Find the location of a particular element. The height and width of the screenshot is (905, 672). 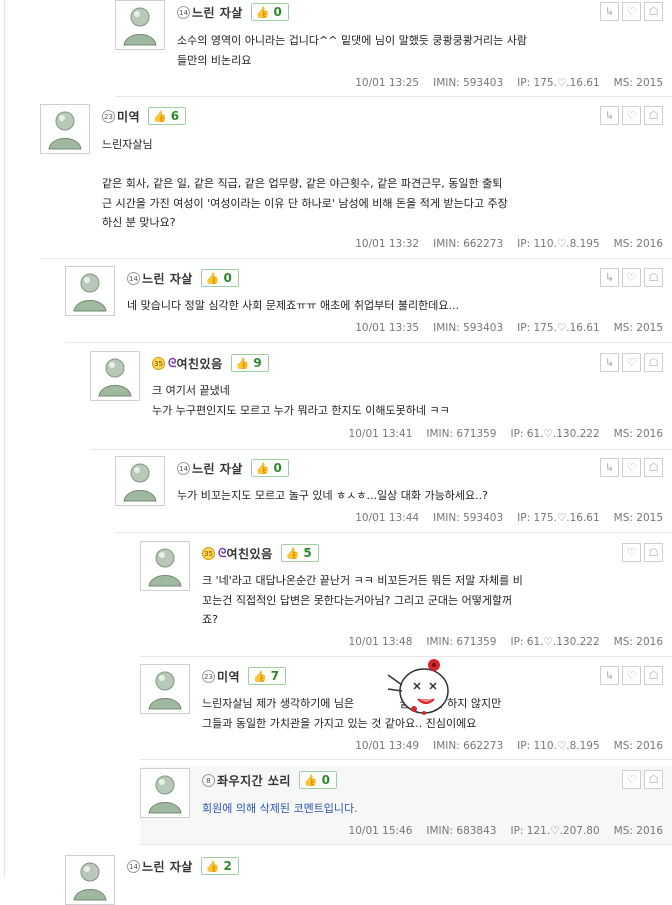

comment-item: 14 느린 자살 👍 2 is located at coordinates (368, 880).